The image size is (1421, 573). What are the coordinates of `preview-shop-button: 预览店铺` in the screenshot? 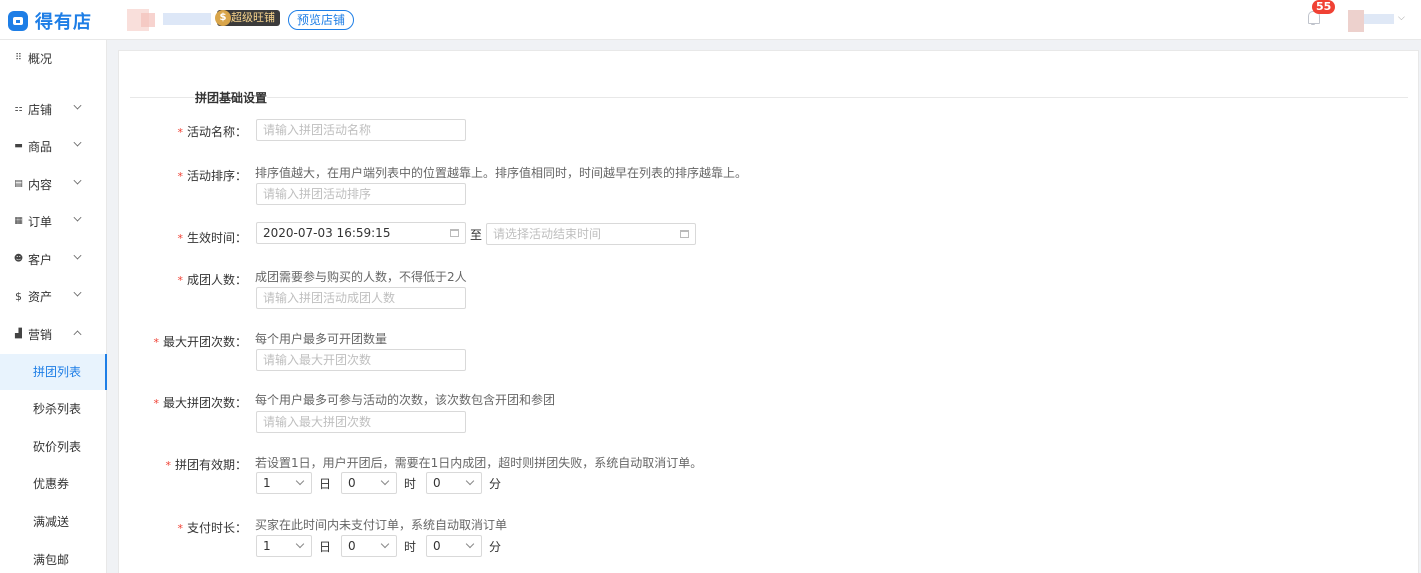 It's located at (321, 20).